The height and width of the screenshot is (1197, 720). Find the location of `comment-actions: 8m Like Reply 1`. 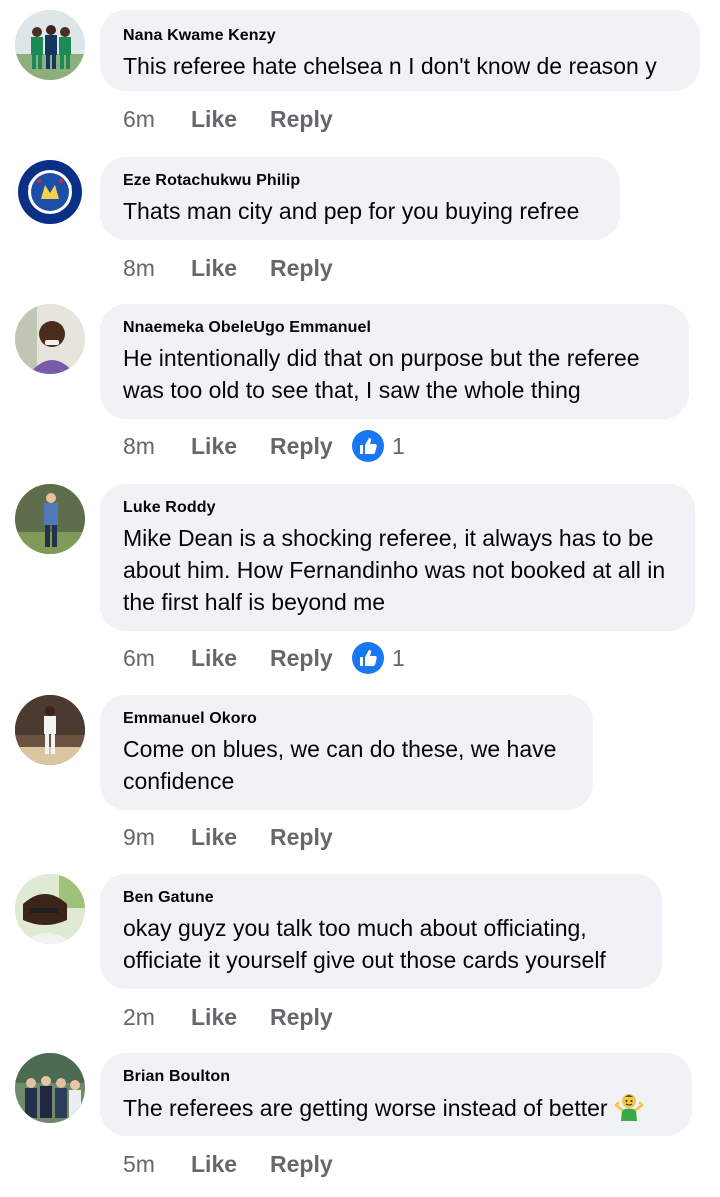

comment-actions: 8m Like Reply 1 is located at coordinates (264, 446).